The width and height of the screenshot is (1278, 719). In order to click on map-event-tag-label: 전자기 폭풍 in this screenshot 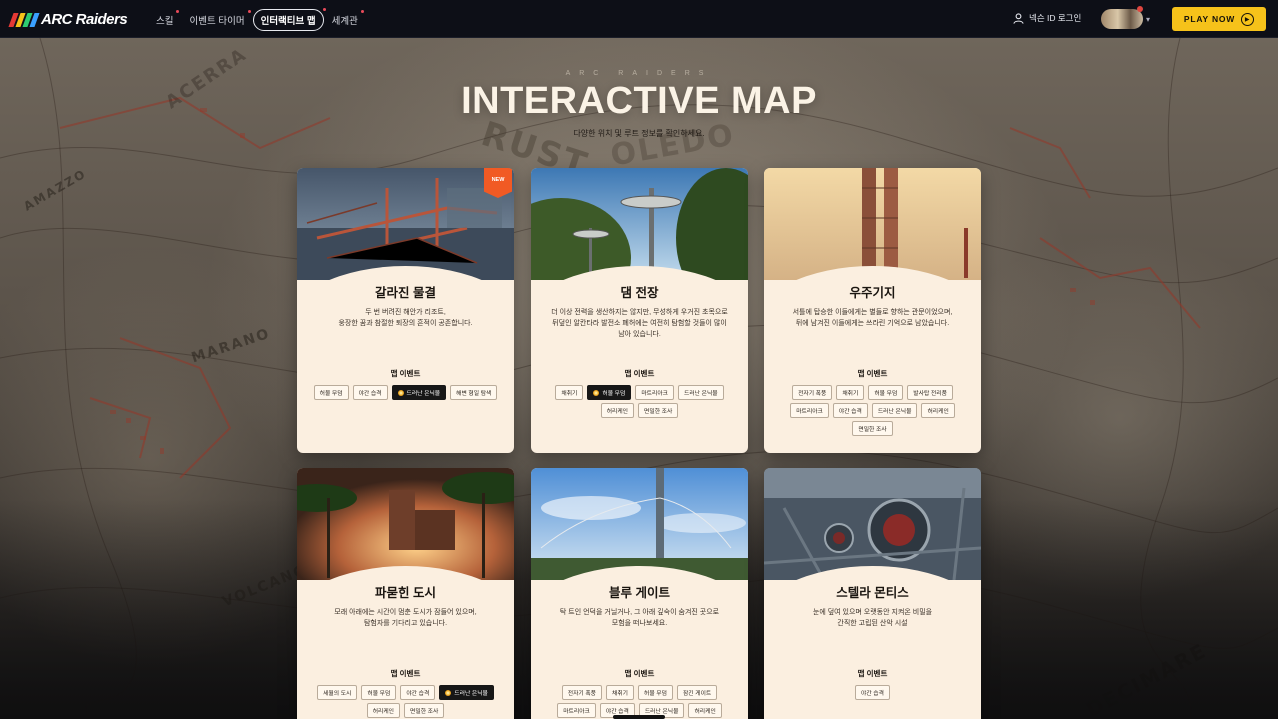, I will do `click(582, 694)`.